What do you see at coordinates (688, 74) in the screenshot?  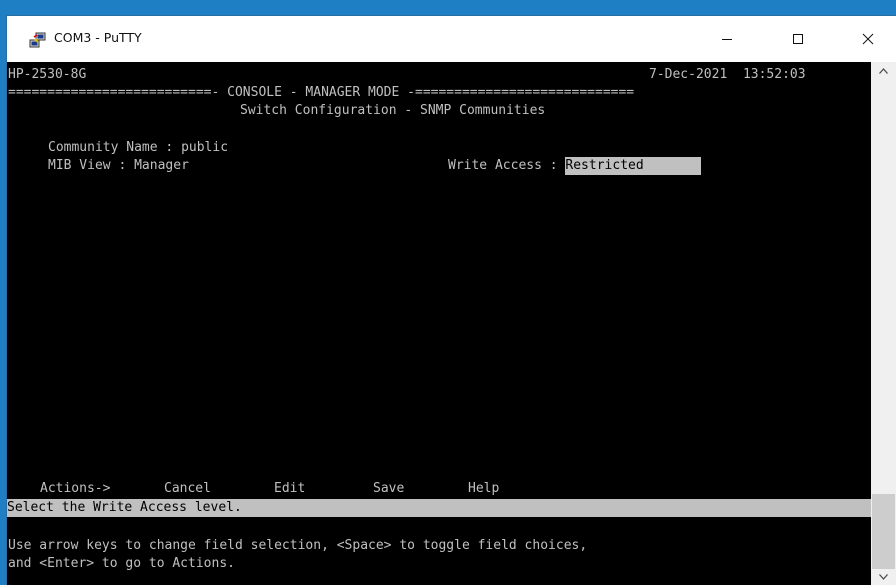 I see `date: 7-Dec-2021` at bounding box center [688, 74].